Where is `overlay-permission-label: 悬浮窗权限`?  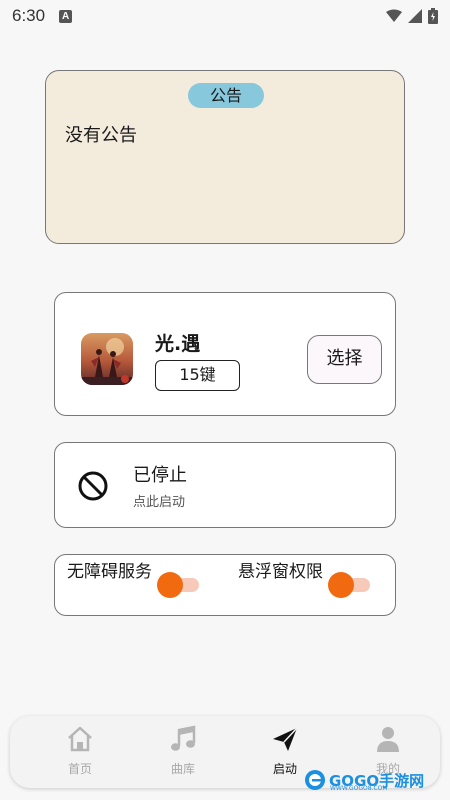 overlay-permission-label: 悬浮窗权限 is located at coordinates (280, 572).